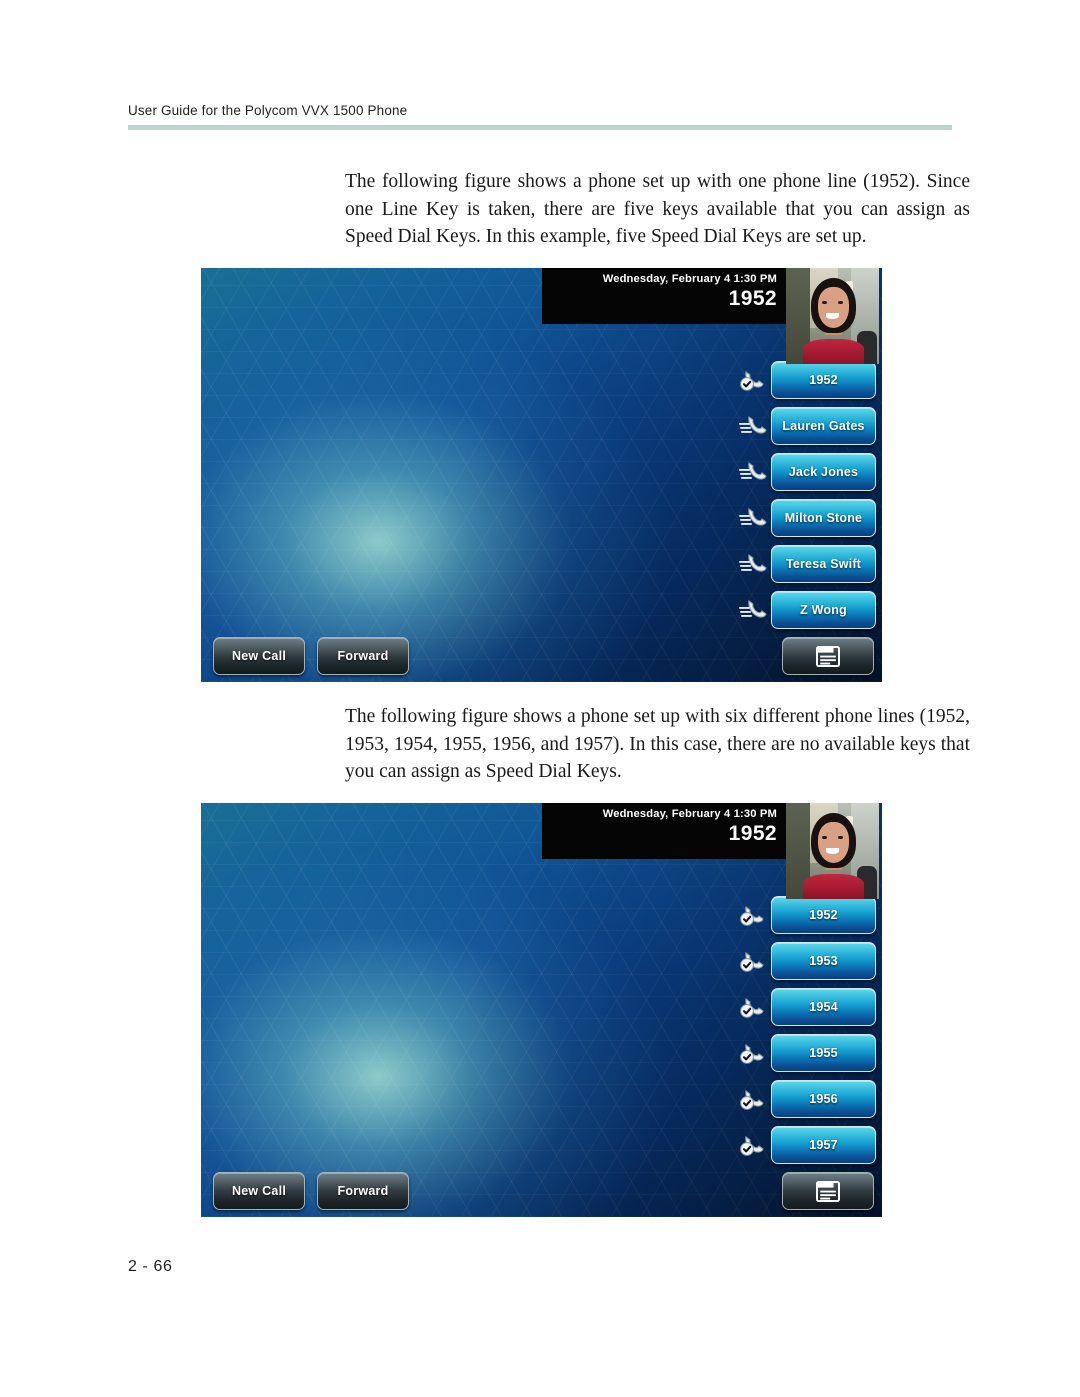 This screenshot has width=1080, height=1397. I want to click on line-key-row: Teresa Swift, so click(808, 564).